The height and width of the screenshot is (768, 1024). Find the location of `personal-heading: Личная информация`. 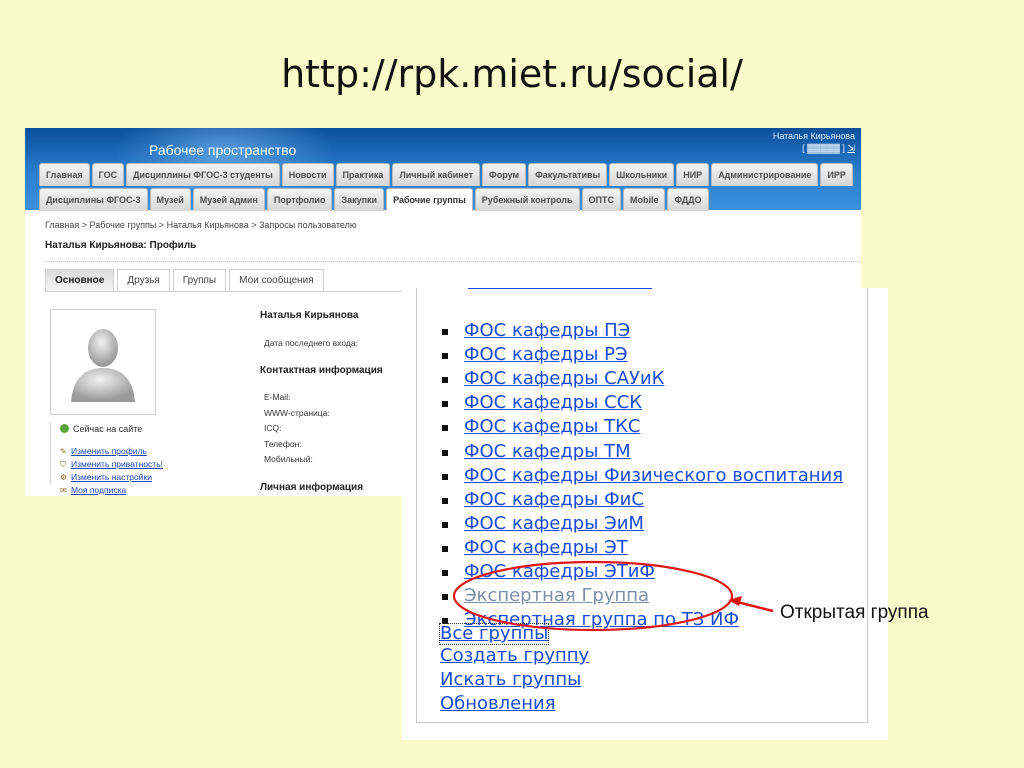

personal-heading: Личная информация is located at coordinates (312, 487).